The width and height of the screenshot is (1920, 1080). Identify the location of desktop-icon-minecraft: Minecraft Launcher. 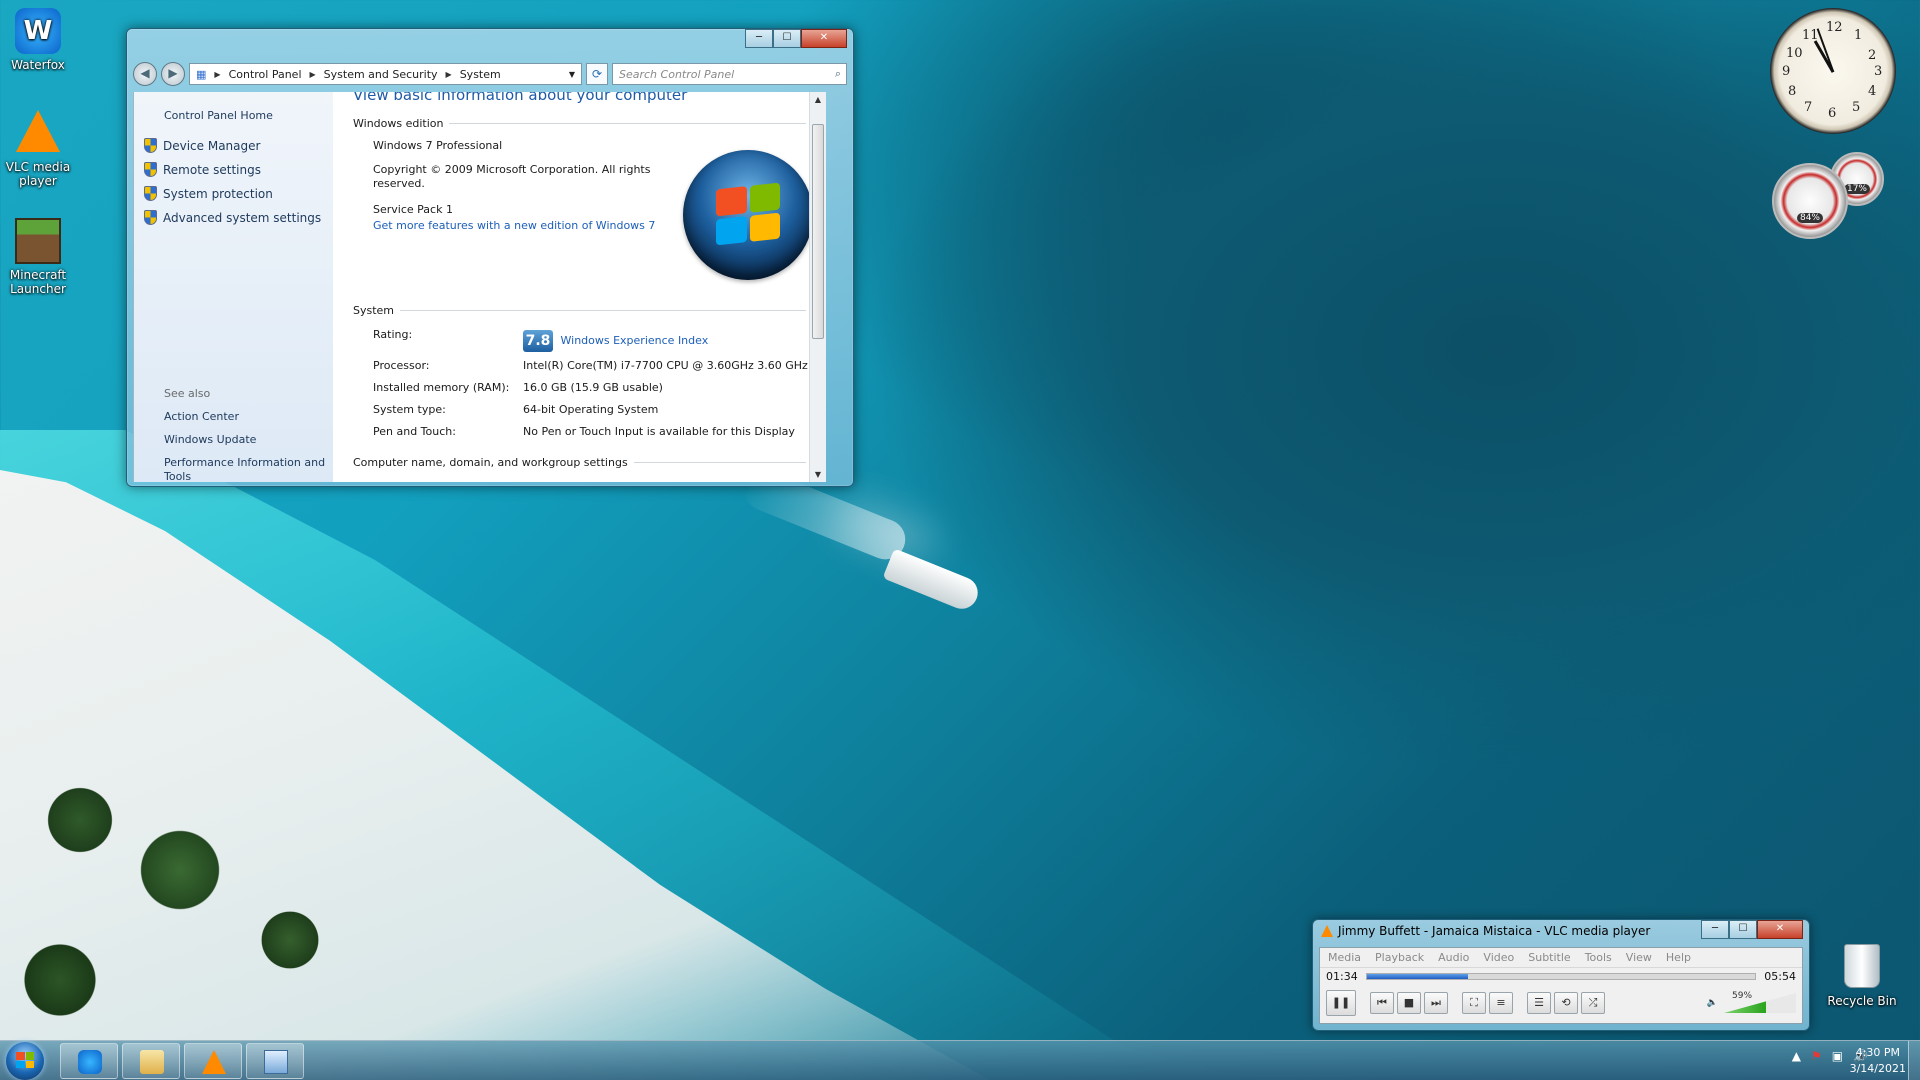
(38, 257).